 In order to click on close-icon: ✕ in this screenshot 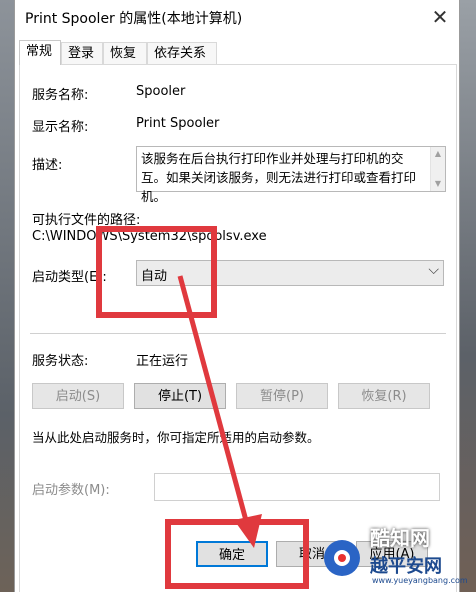, I will do `click(440, 17)`.